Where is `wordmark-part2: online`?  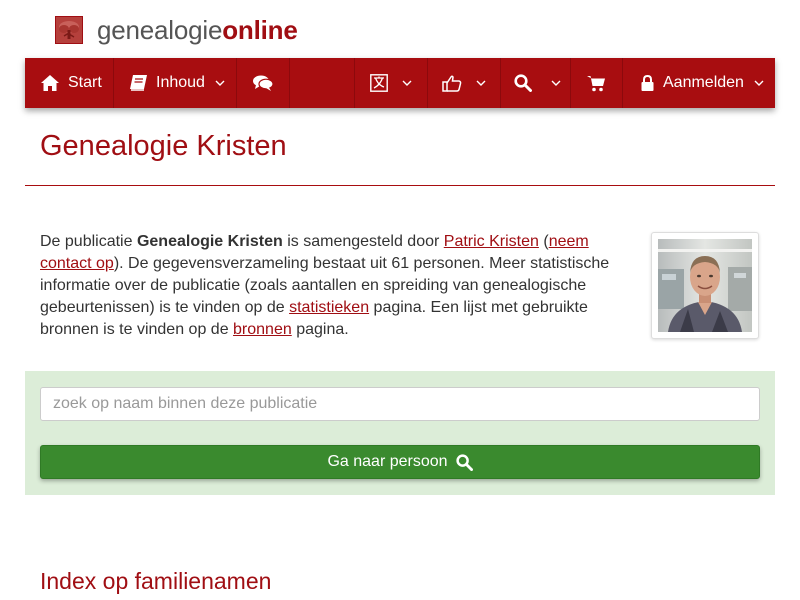 wordmark-part2: online is located at coordinates (260, 30).